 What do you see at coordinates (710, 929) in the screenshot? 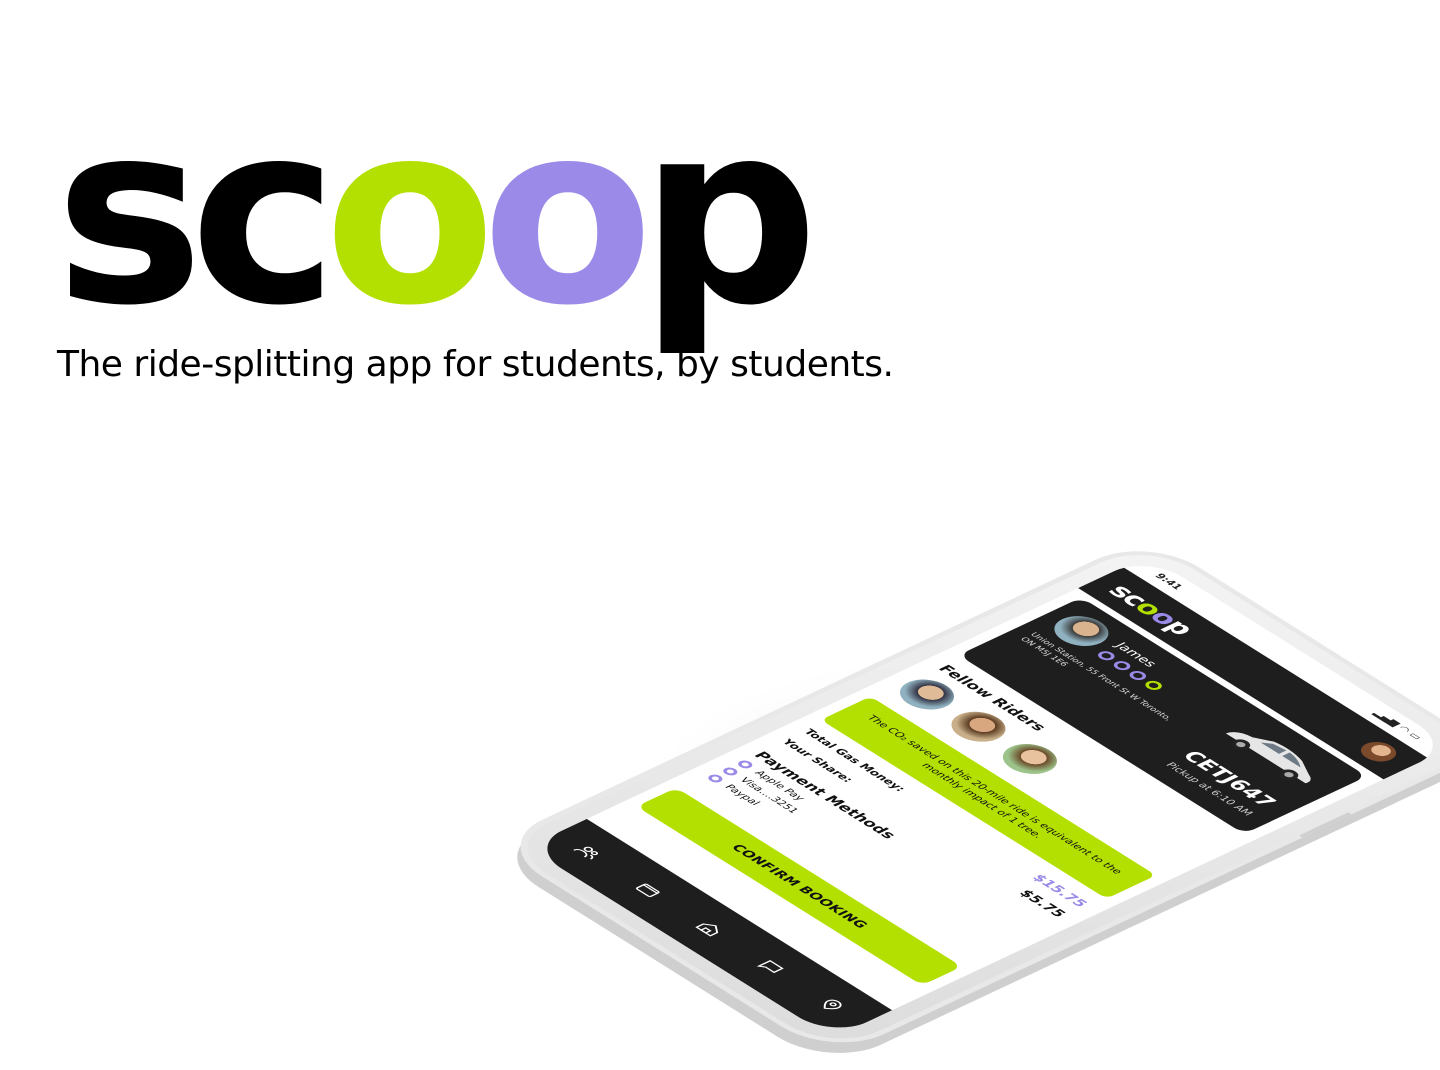
I see `home-icon` at bounding box center [710, 929].